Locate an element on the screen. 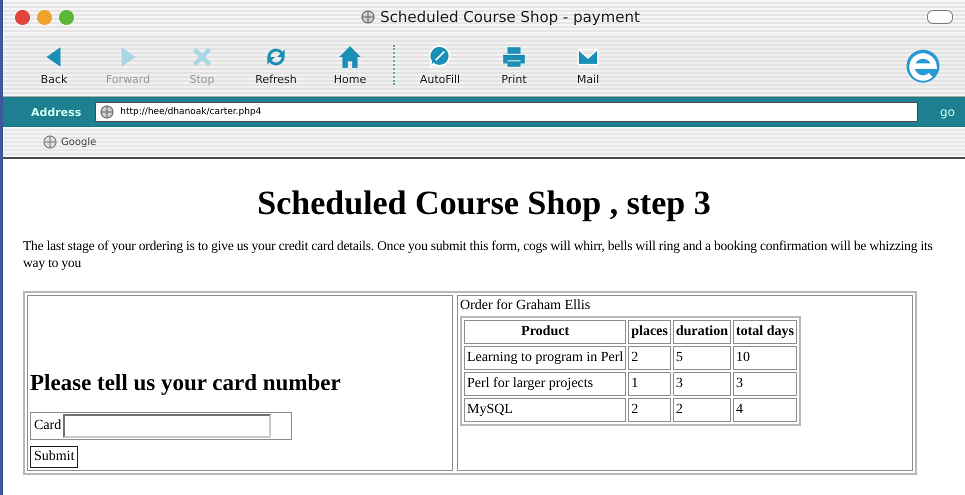  table-cell: MySQL is located at coordinates (545, 410).